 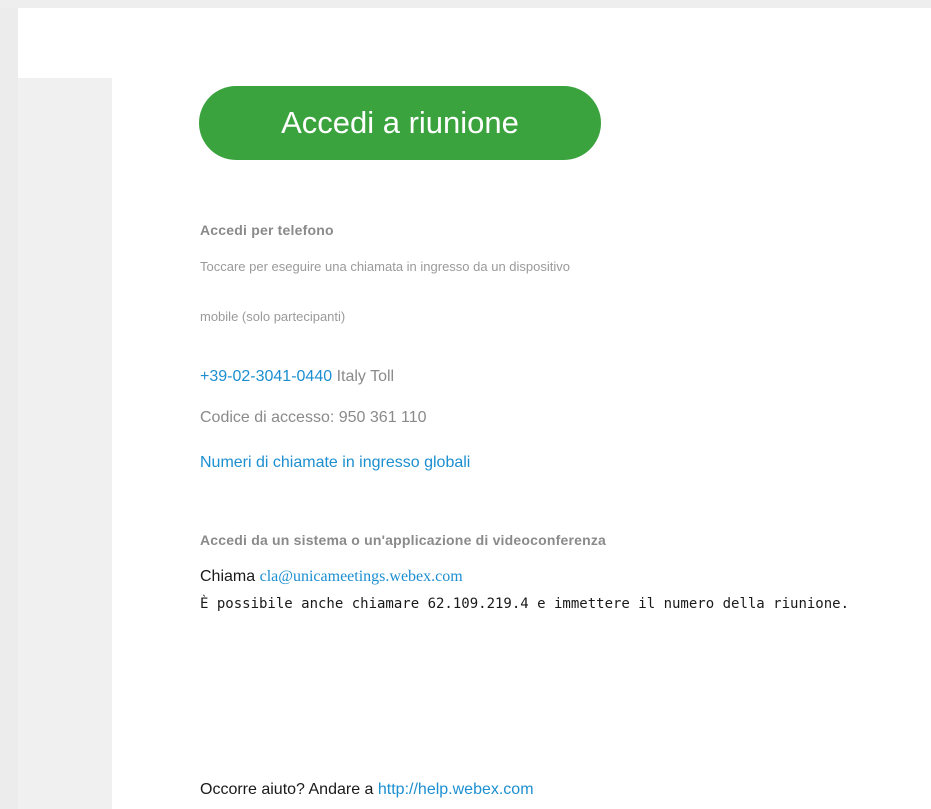 What do you see at coordinates (400, 123) in the screenshot?
I see `join-meeting-button: Accedi a riunione` at bounding box center [400, 123].